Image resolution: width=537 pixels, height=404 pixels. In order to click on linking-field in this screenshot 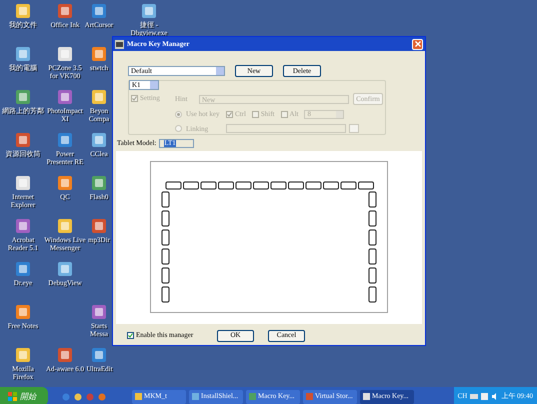, I will do `click(286, 129)`.